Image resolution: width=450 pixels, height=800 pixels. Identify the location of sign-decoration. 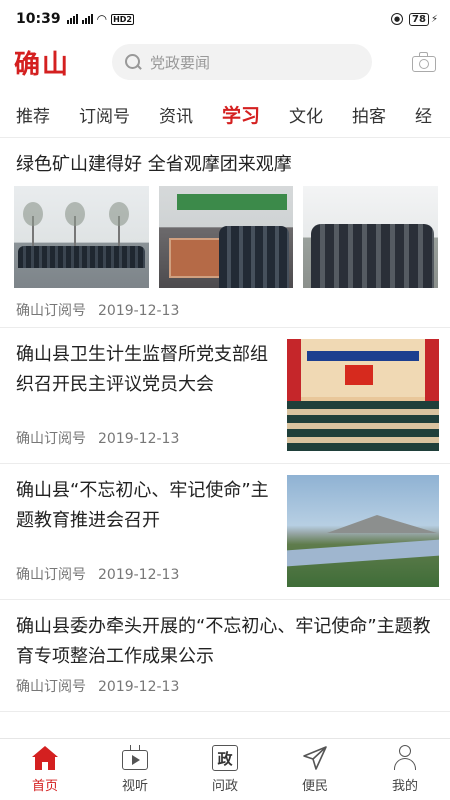
(231, 202).